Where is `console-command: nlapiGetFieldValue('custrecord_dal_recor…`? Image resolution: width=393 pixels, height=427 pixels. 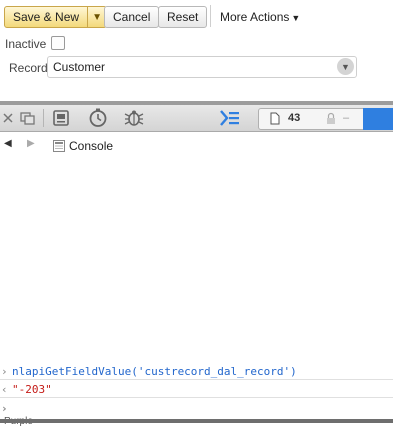
console-command: nlapiGetFieldValue('custrecord_dal_recor… is located at coordinates (154, 371).